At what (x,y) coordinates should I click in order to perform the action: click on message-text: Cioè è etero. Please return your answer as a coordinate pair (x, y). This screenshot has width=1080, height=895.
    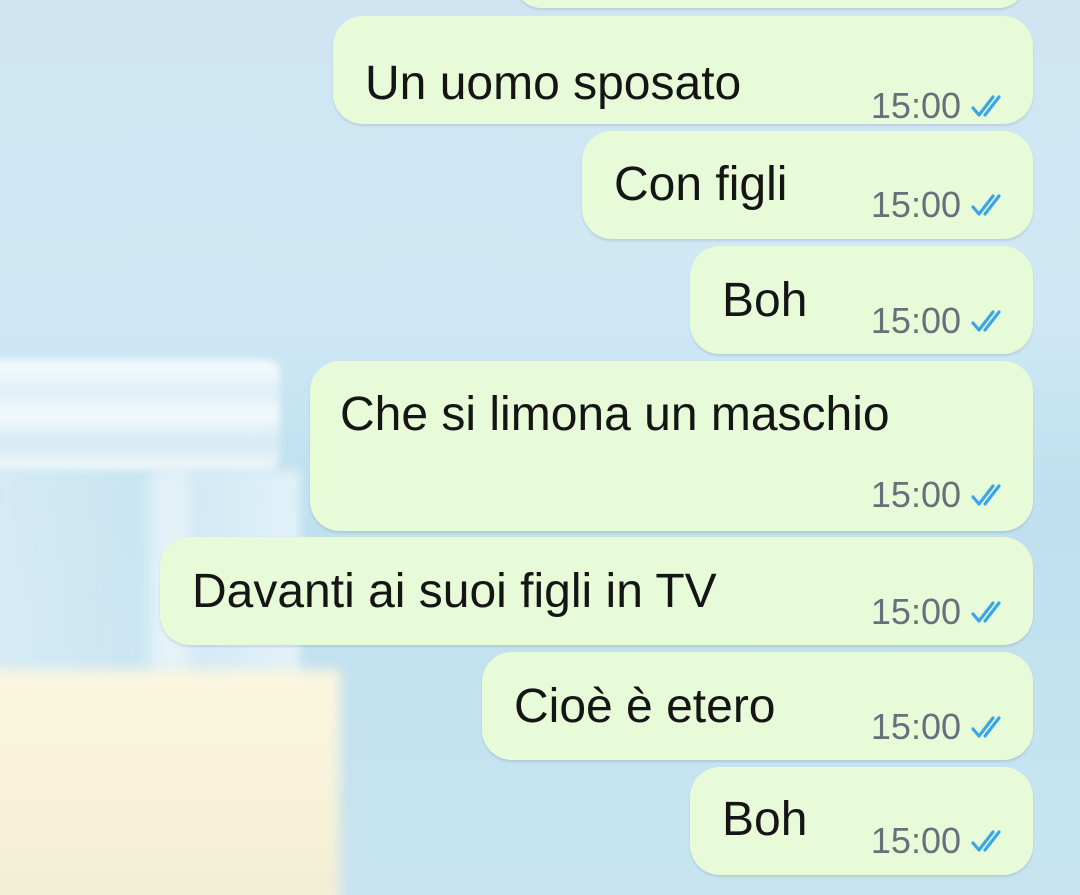
    Looking at the image, I should click on (645, 706).